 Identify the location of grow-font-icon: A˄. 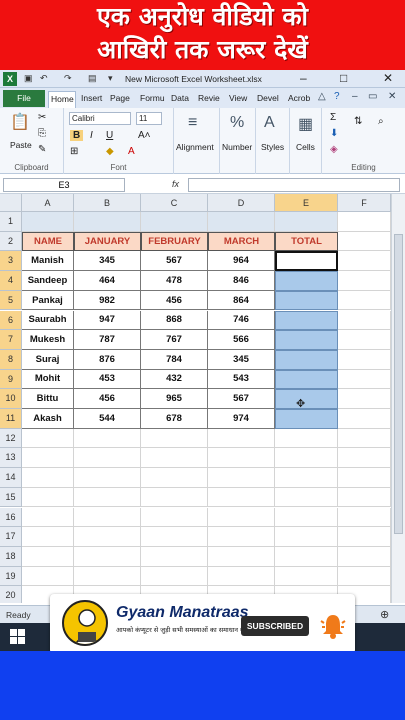
(144, 135).